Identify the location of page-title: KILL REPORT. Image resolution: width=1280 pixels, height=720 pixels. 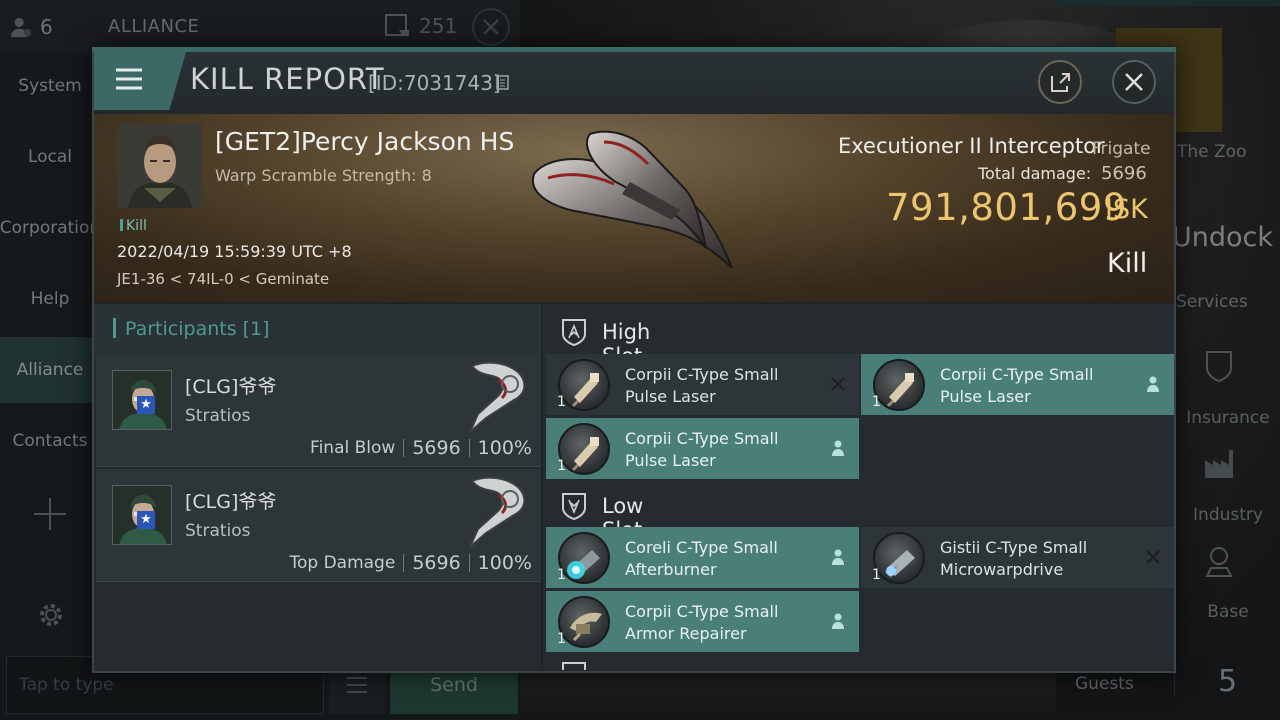
(287, 79).